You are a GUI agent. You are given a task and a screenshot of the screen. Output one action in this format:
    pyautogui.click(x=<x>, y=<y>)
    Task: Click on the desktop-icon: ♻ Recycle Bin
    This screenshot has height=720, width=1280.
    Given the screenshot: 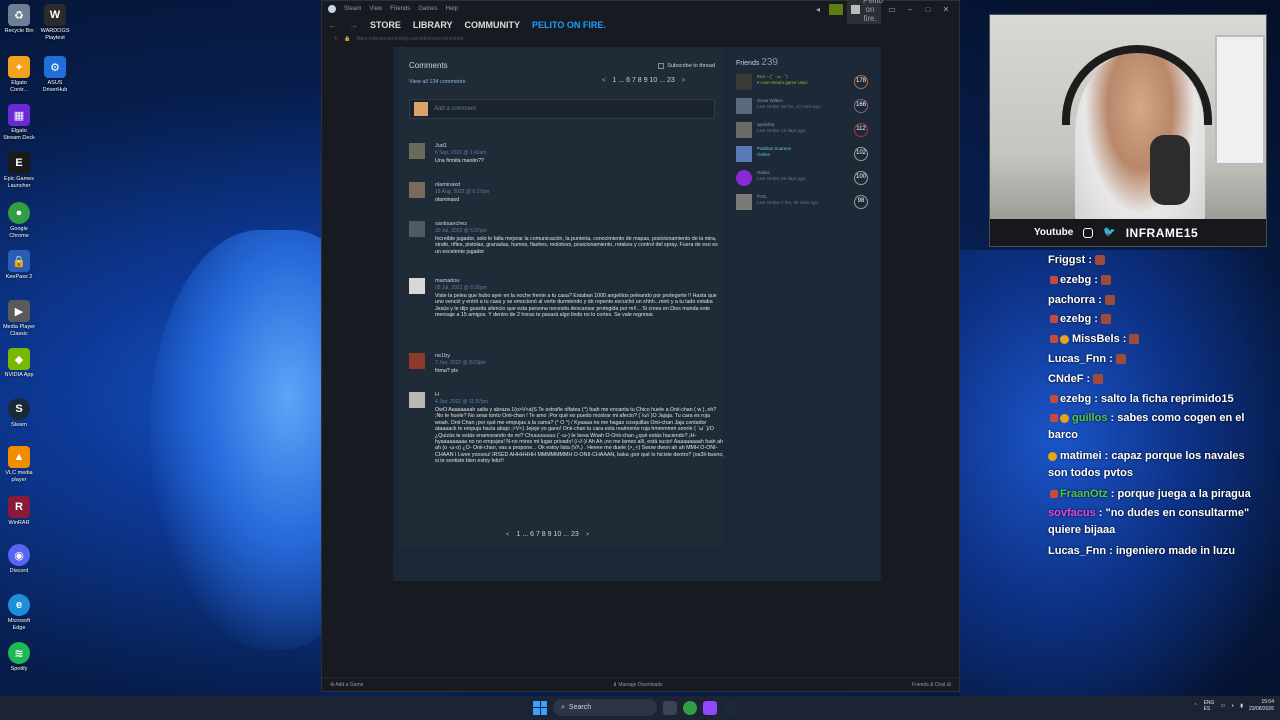 What is the action you would take?
    pyautogui.click(x=19, y=19)
    